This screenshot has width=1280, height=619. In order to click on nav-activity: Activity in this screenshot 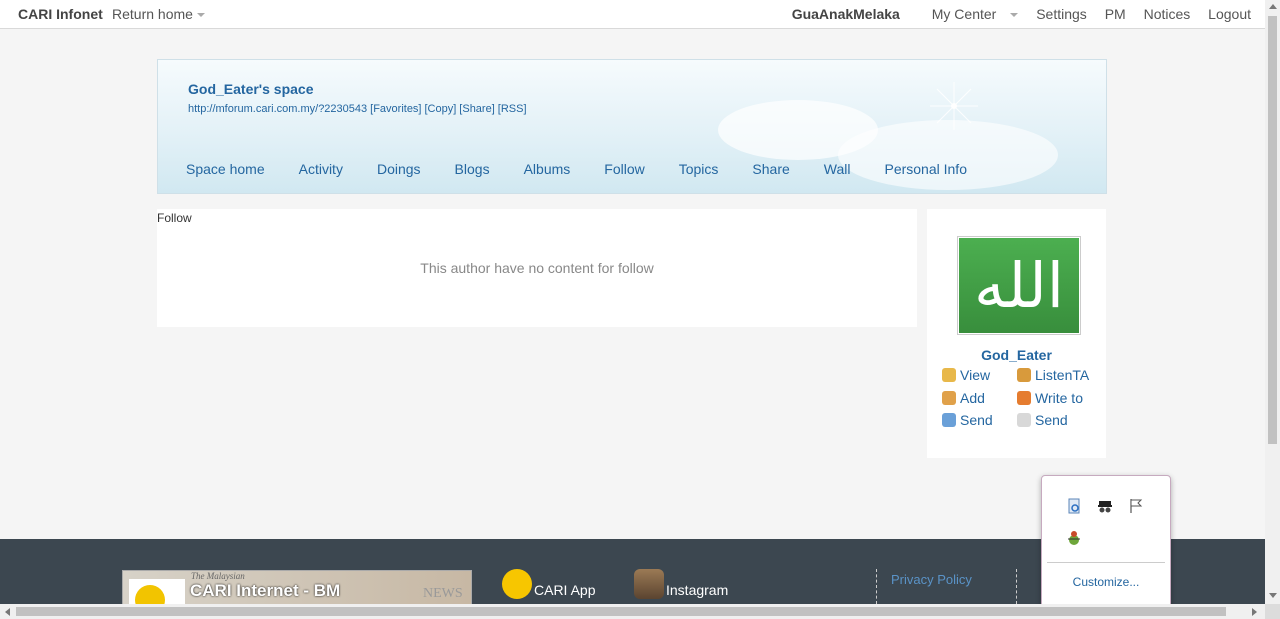, I will do `click(321, 169)`.